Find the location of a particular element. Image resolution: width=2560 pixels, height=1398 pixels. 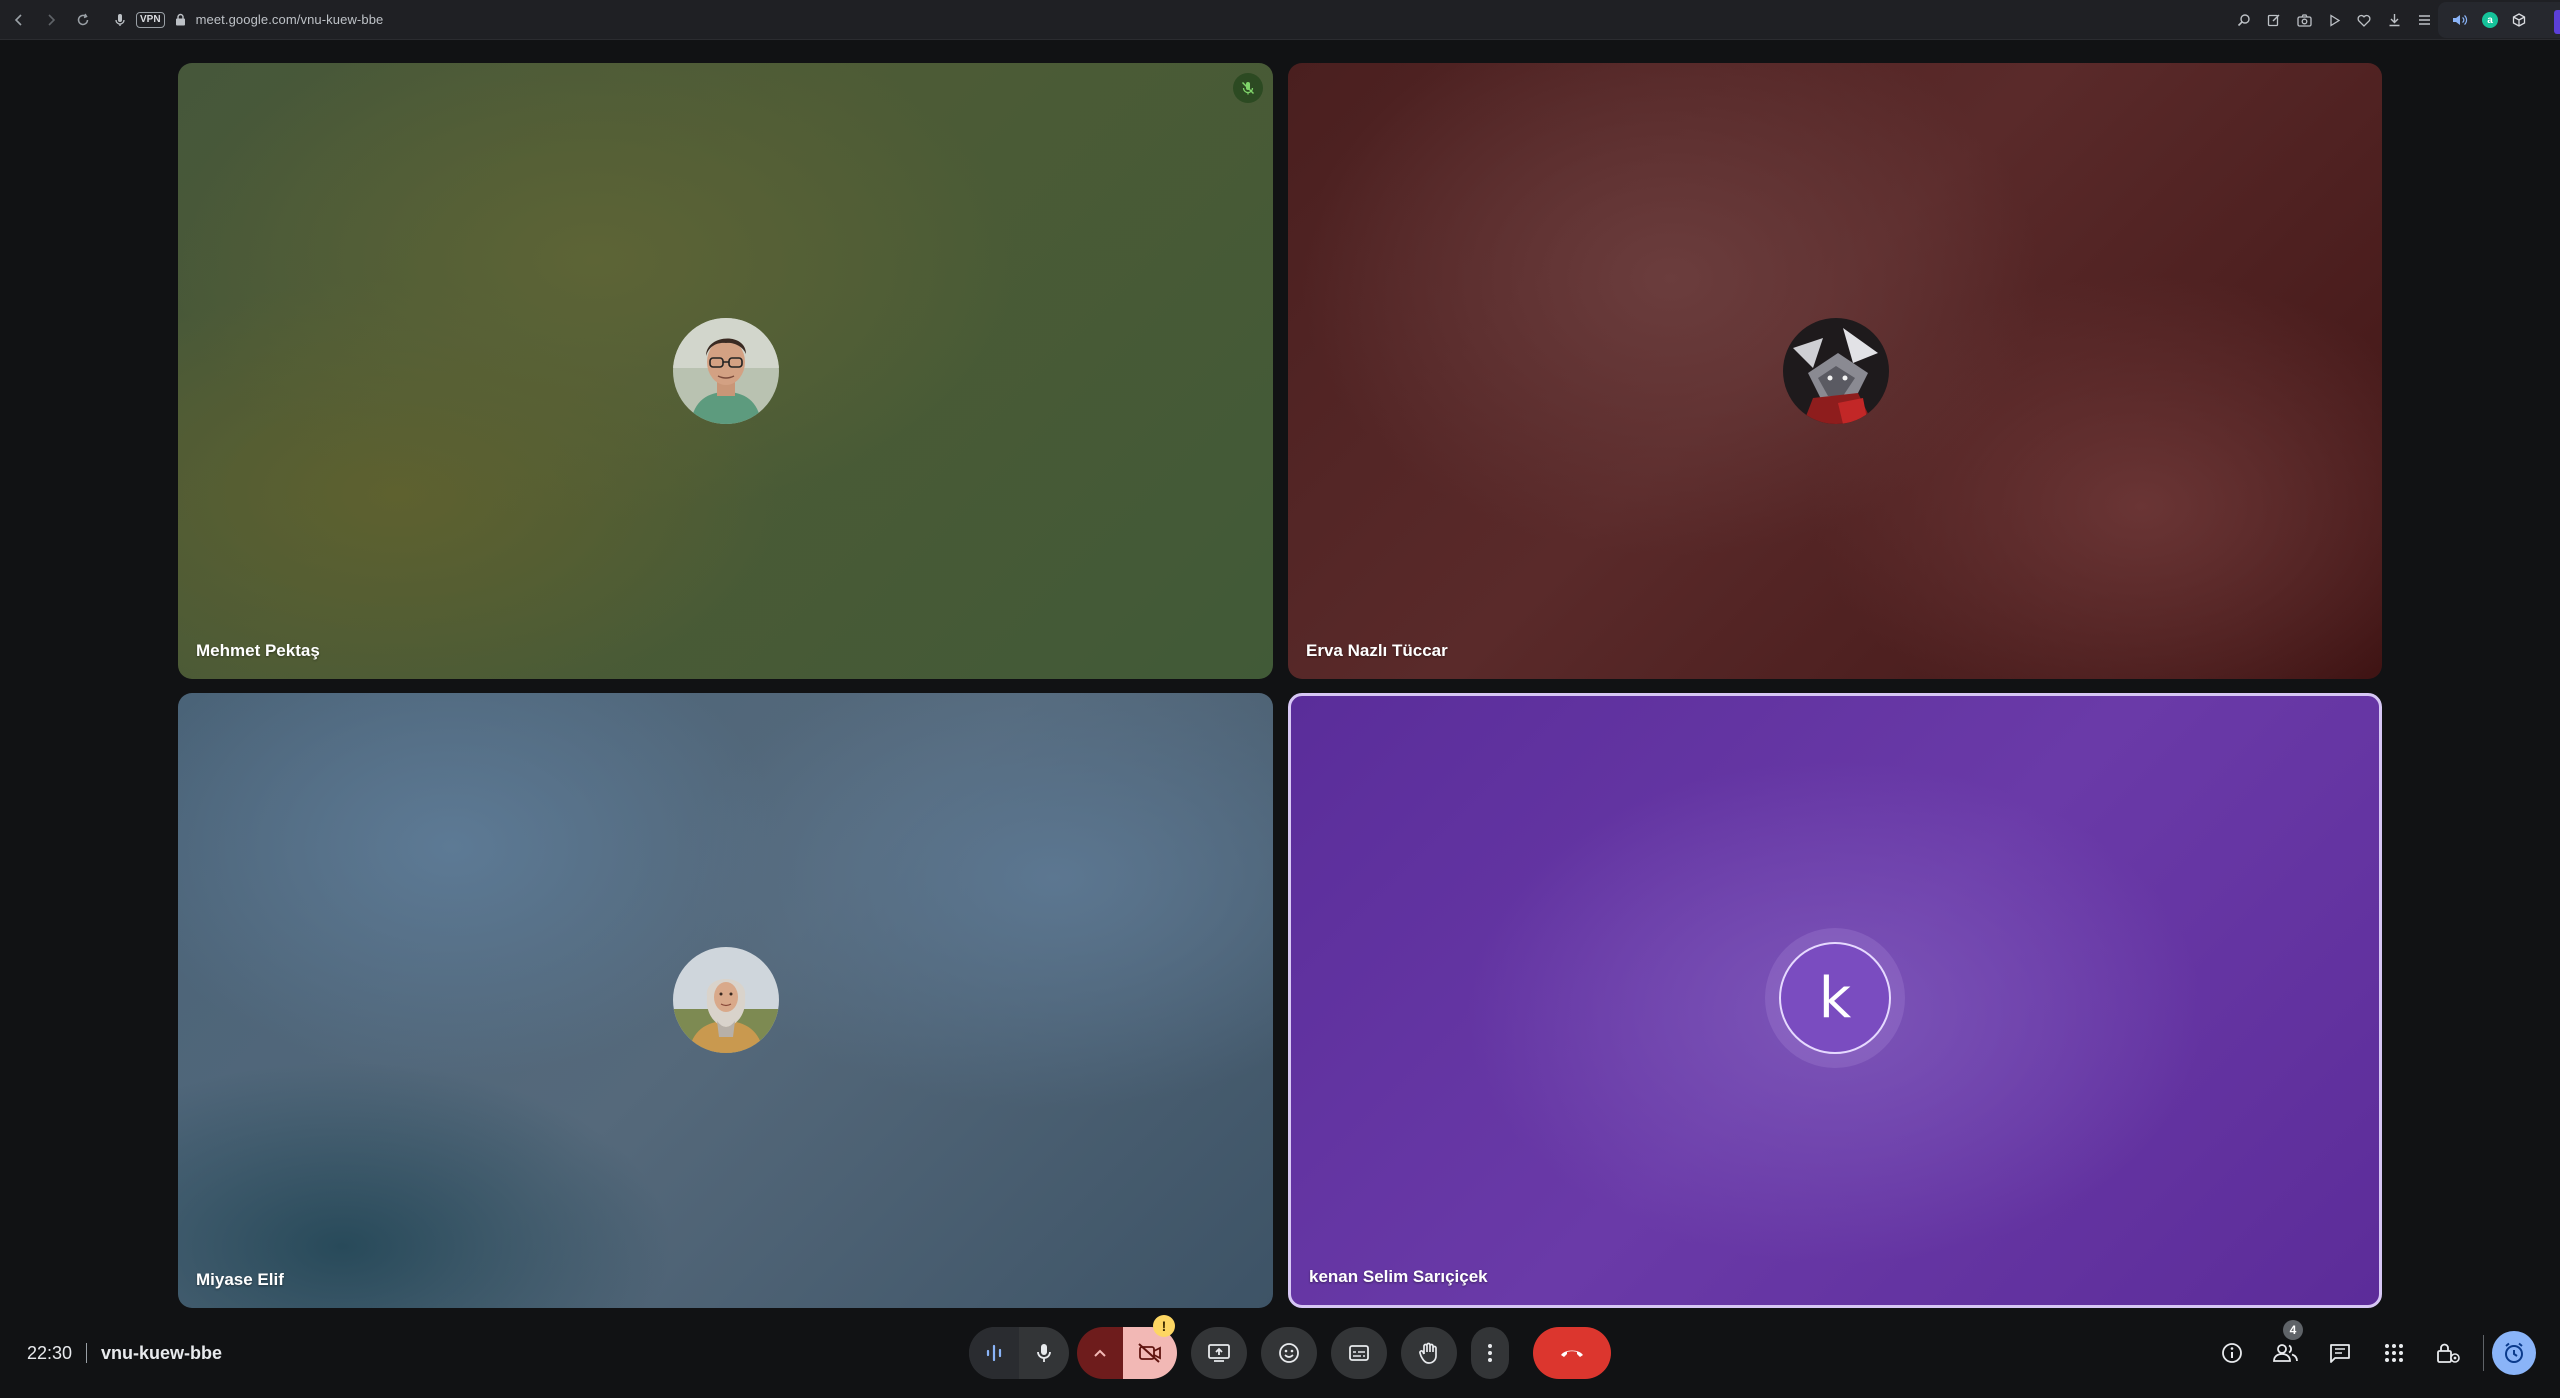

lock-icon is located at coordinates (180, 19).